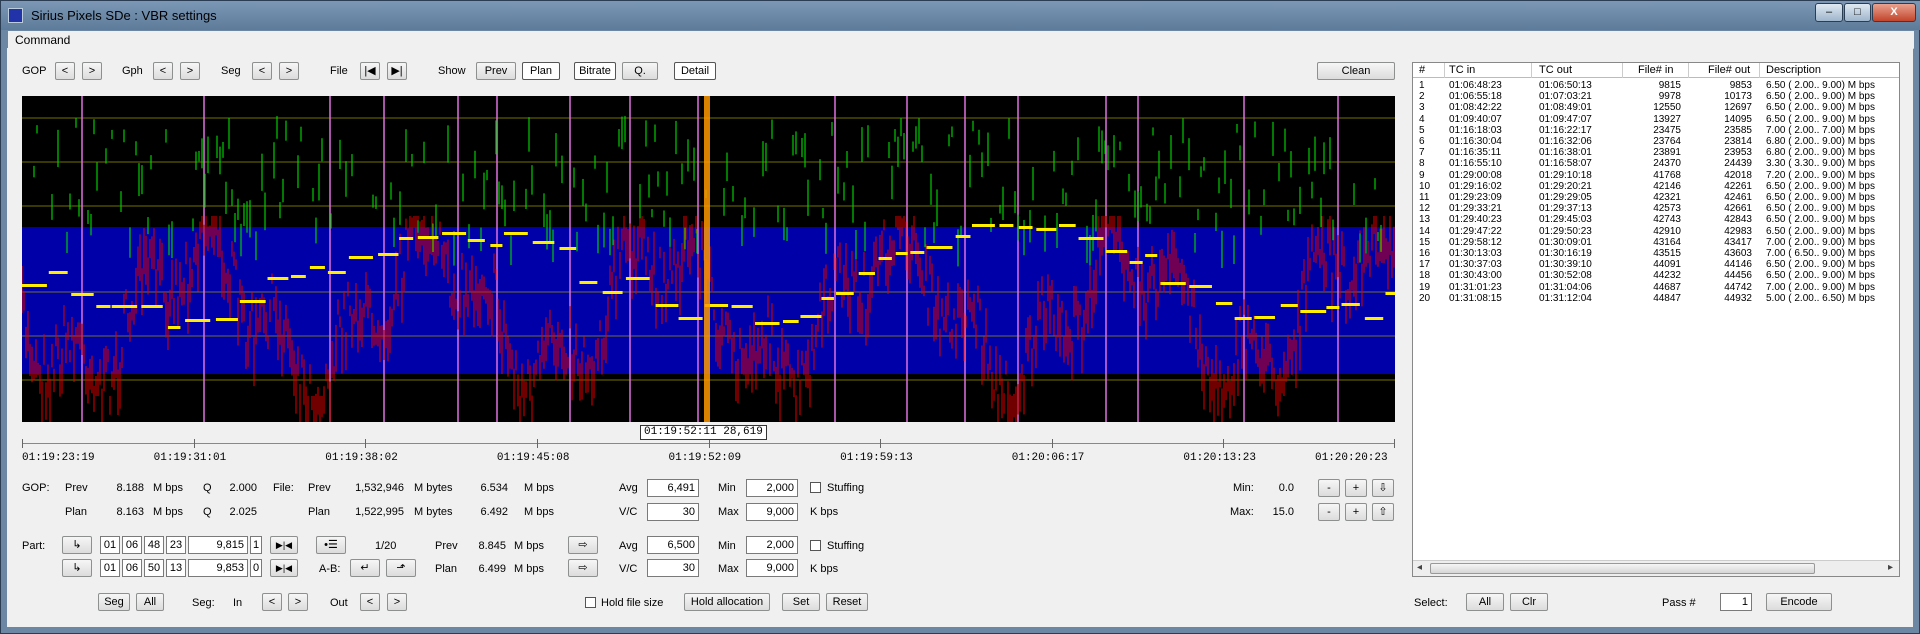 This screenshot has height=634, width=1920. I want to click on min-plus-button: +, so click(1356, 488).